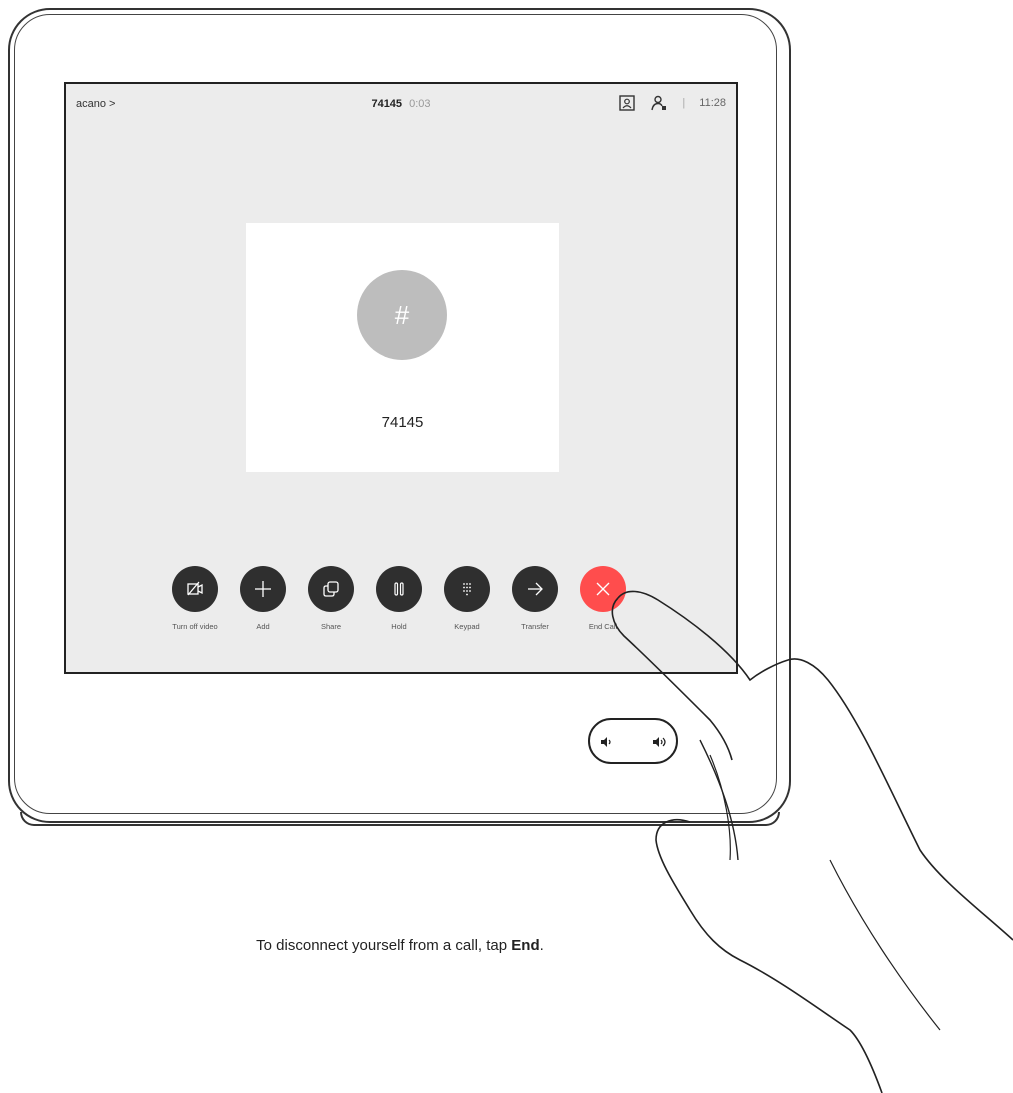 Image resolution: width=1013 pixels, height=1093 pixels. What do you see at coordinates (672, 103) in the screenshot?
I see `status-right: | 11:28` at bounding box center [672, 103].